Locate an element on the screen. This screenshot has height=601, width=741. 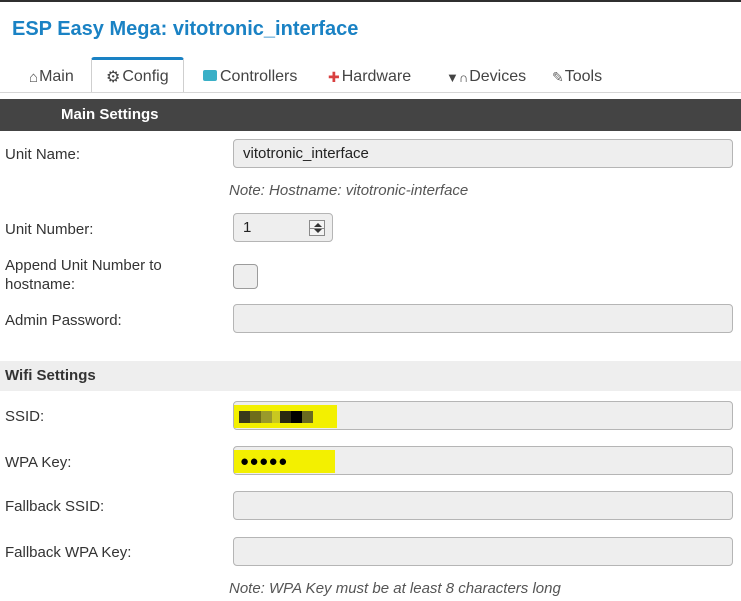
top-border is located at coordinates (370, 1).